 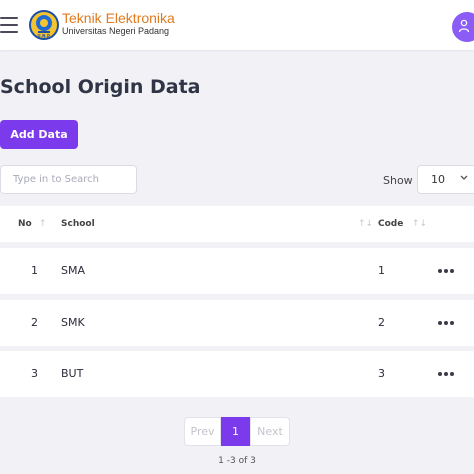 I want to click on column-header-no: No, so click(x=25, y=224).